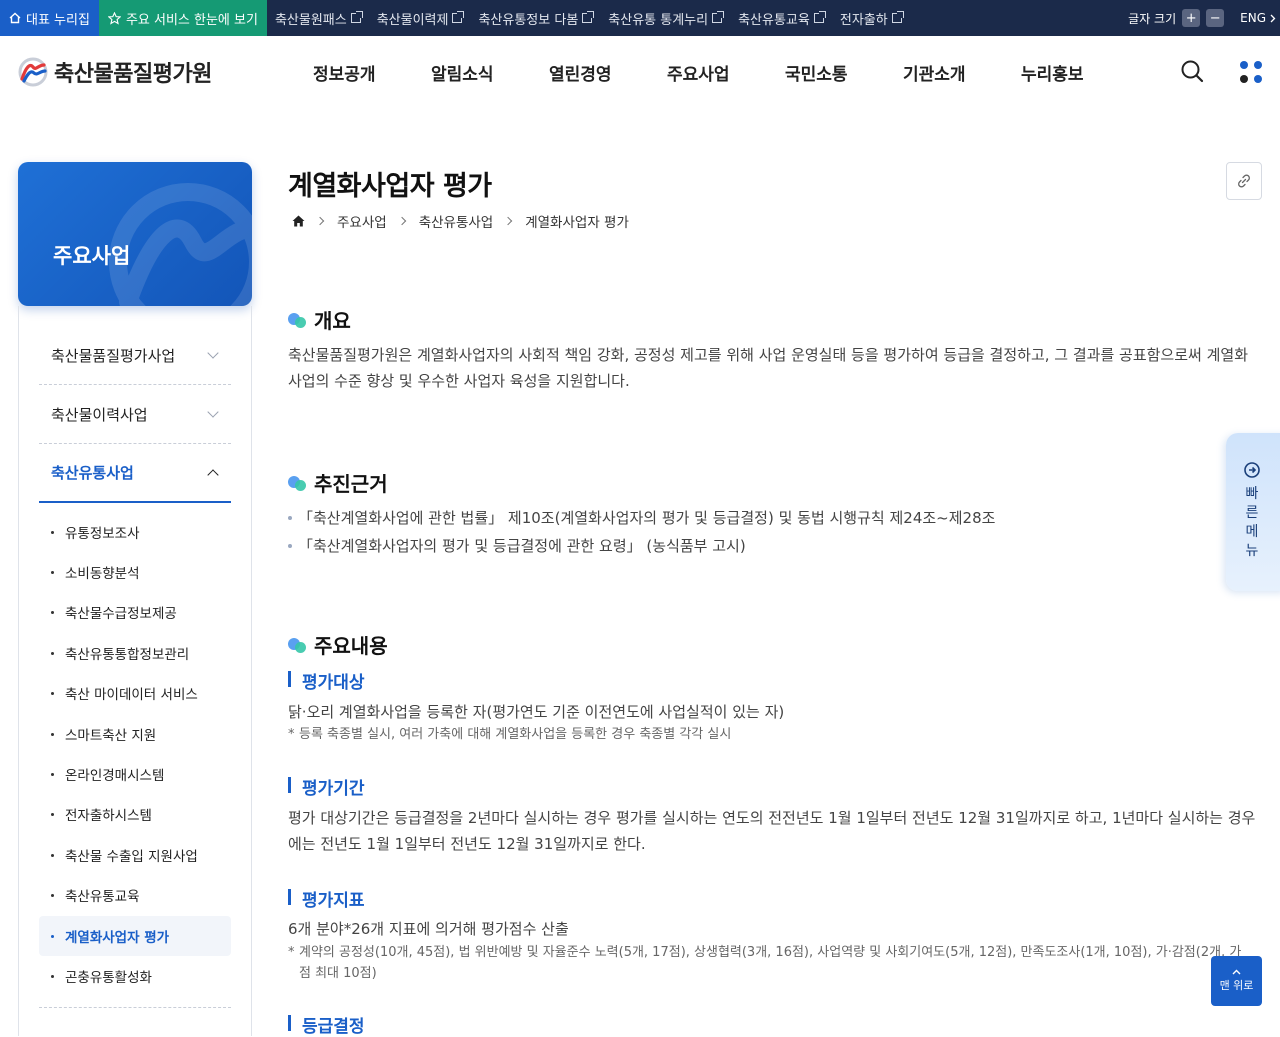 This screenshot has width=1280, height=1037. I want to click on to-top-label: 맨 위로, so click(1236, 985).